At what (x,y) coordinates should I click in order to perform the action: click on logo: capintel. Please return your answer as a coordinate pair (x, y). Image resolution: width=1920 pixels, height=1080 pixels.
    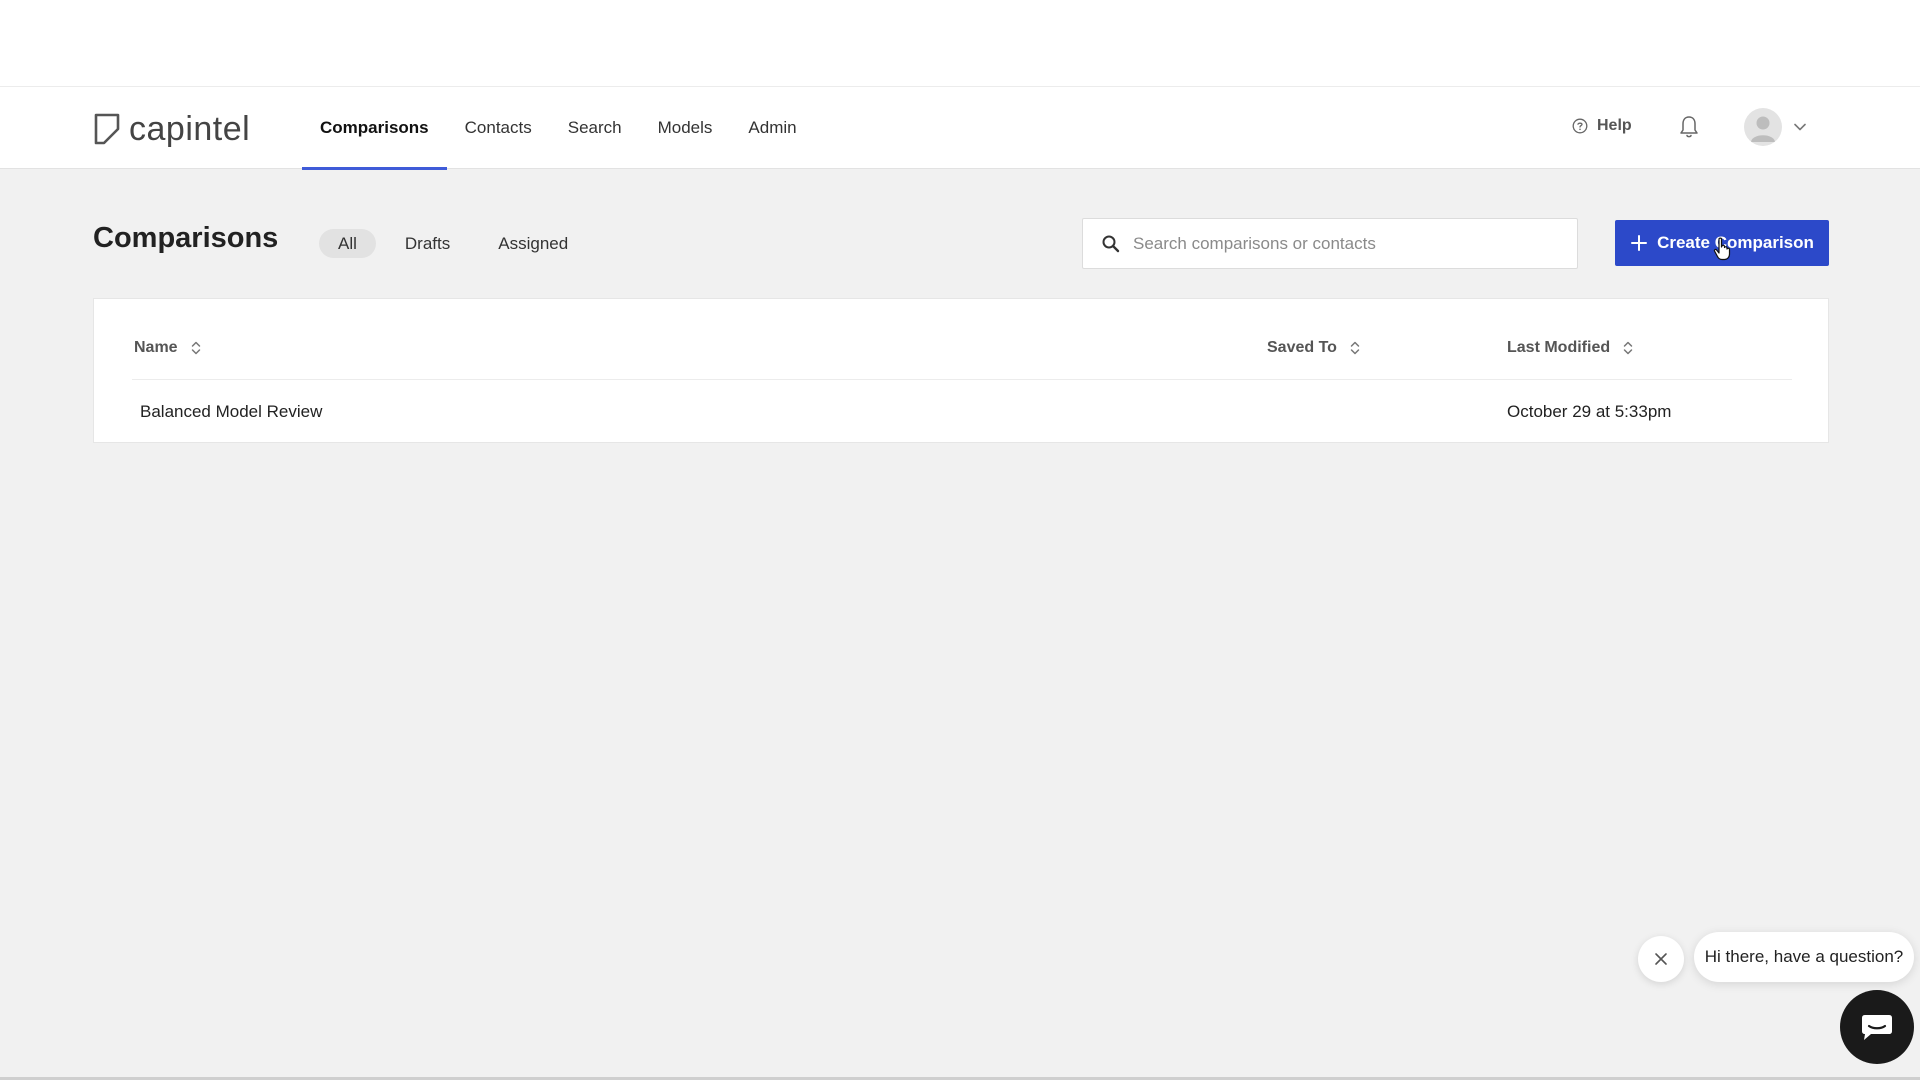
    Looking at the image, I should click on (171, 129).